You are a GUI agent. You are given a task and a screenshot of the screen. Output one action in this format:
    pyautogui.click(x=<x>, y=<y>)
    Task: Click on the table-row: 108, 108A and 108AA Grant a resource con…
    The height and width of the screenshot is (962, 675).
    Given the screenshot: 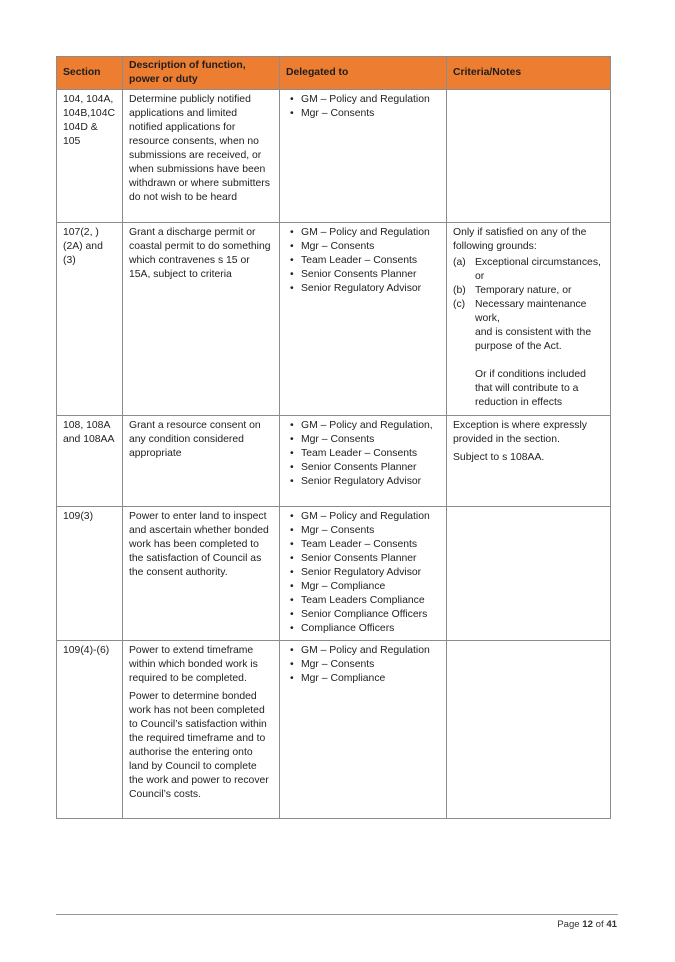 What is the action you would take?
    pyautogui.click(x=333, y=461)
    